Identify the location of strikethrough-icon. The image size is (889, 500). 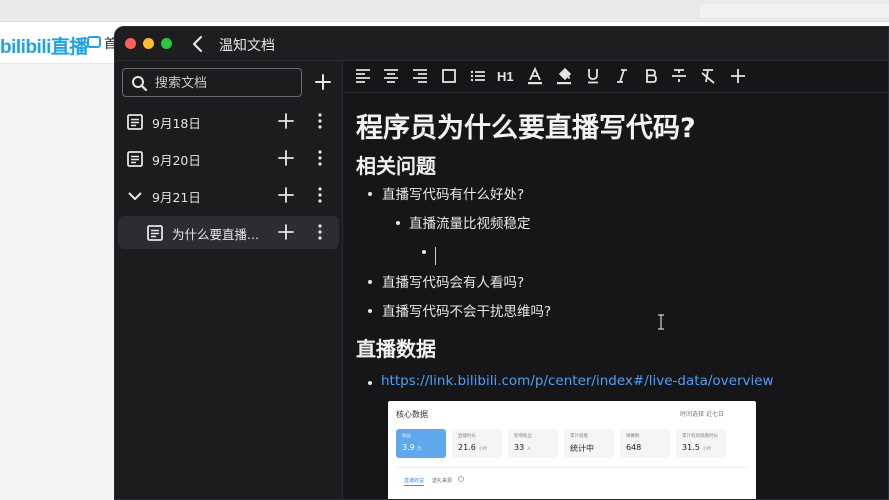
(680, 77).